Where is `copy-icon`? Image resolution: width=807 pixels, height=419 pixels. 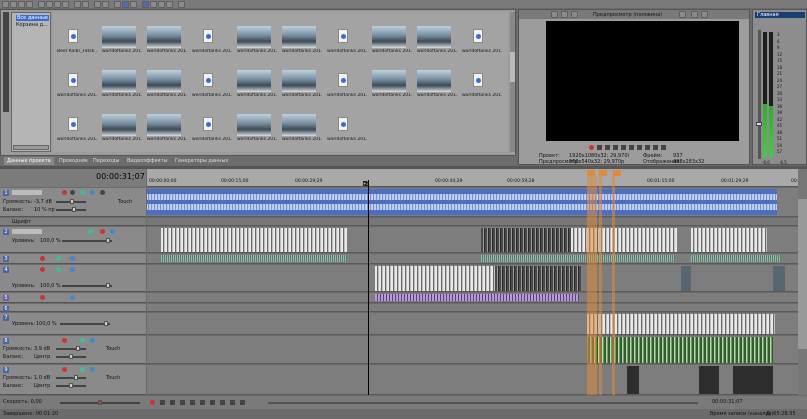 copy-icon is located at coordinates (49, 4).